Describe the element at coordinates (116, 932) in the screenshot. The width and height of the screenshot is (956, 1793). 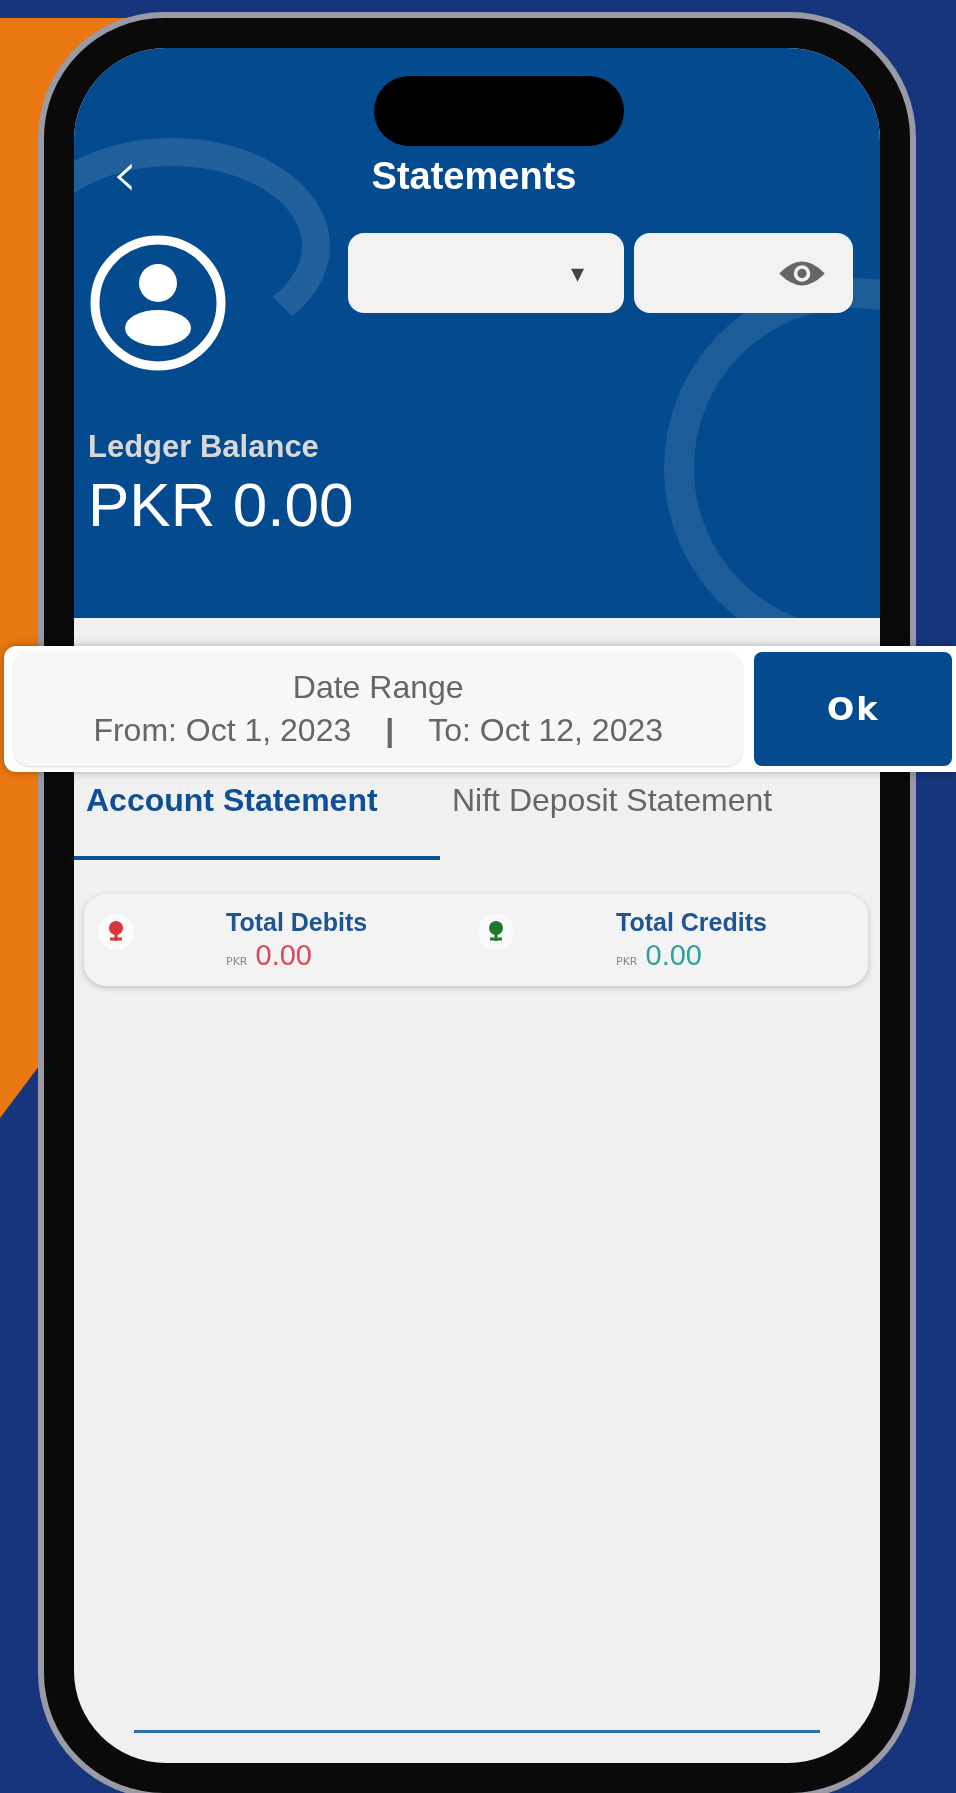
I see `debit-pin-icon` at that location.